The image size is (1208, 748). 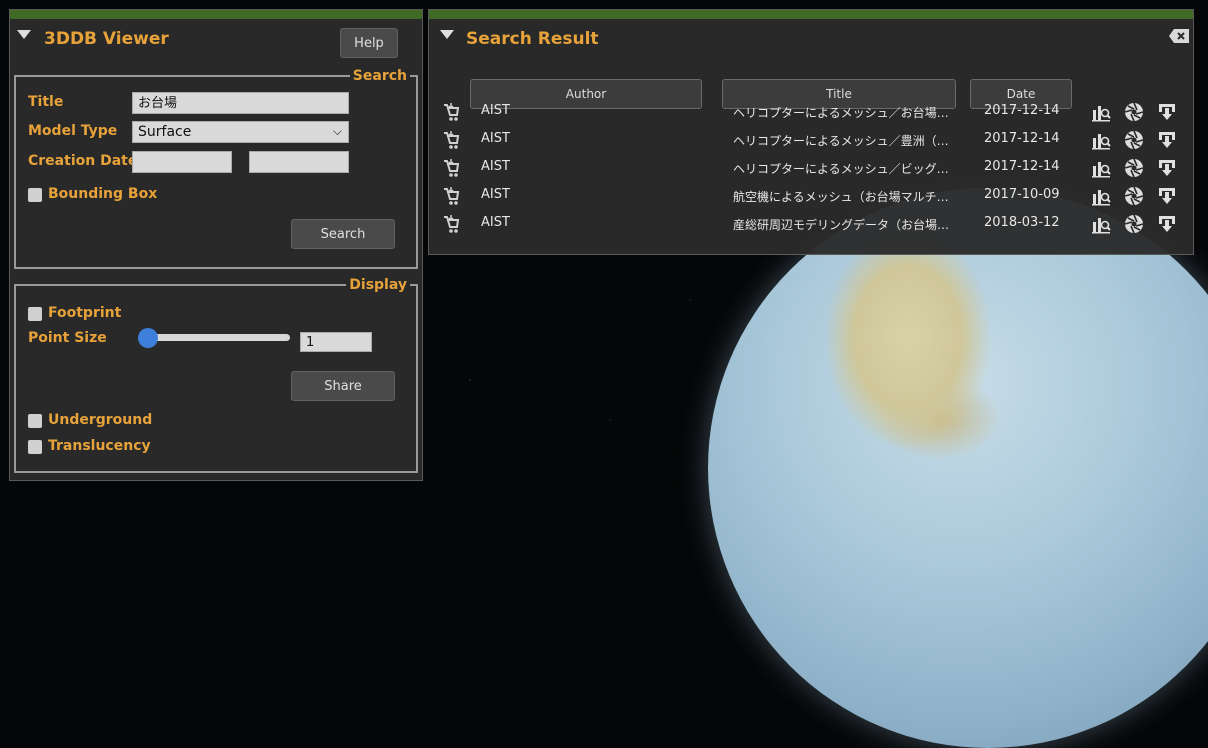 I want to click on translucency-label: Translucency, so click(x=99, y=446).